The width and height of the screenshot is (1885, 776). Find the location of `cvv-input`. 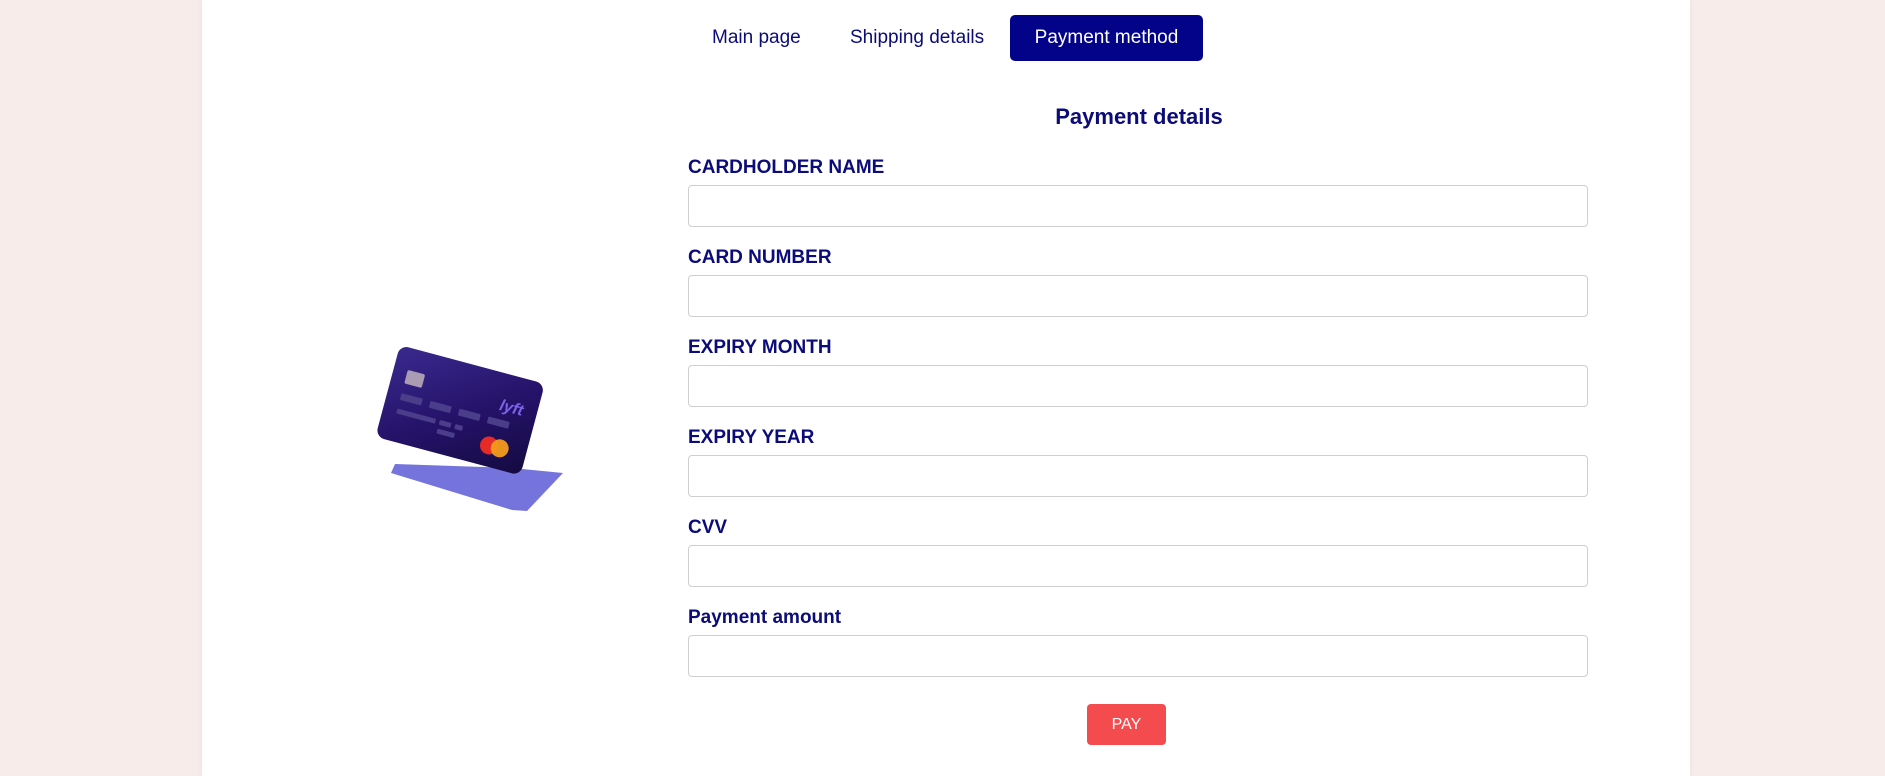

cvv-input is located at coordinates (1138, 566).